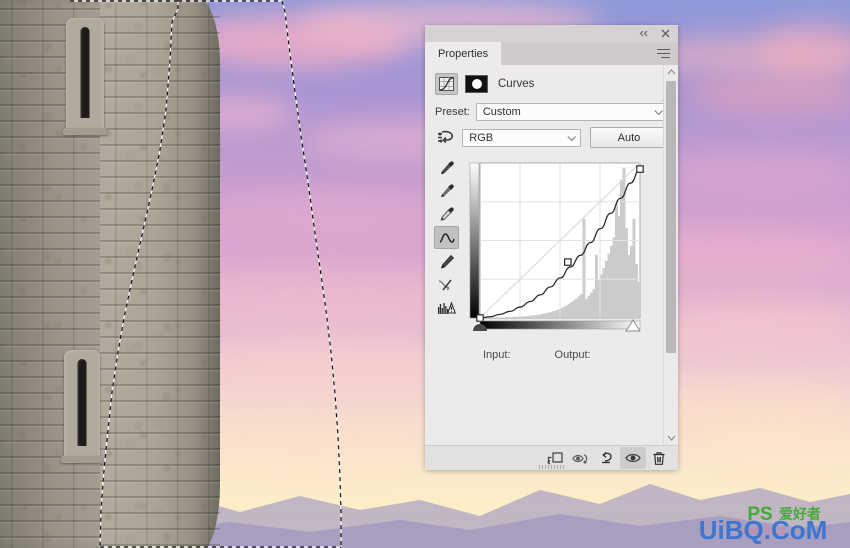 Image resolution: width=850 pixels, height=548 pixels. What do you see at coordinates (476, 84) in the screenshot?
I see `layer-mask-thumbnail` at bounding box center [476, 84].